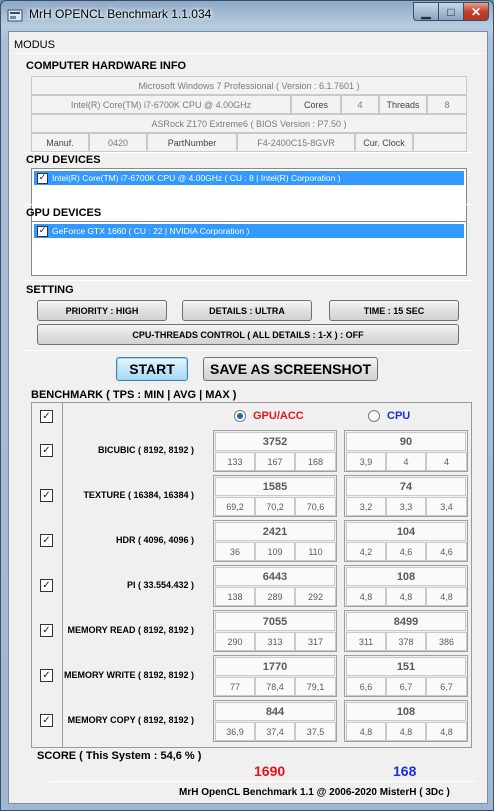 Image resolution: width=494 pixels, height=811 pixels. Describe the element at coordinates (406, 531) in the screenshot. I see `cpu-avg-value: 104` at that location.